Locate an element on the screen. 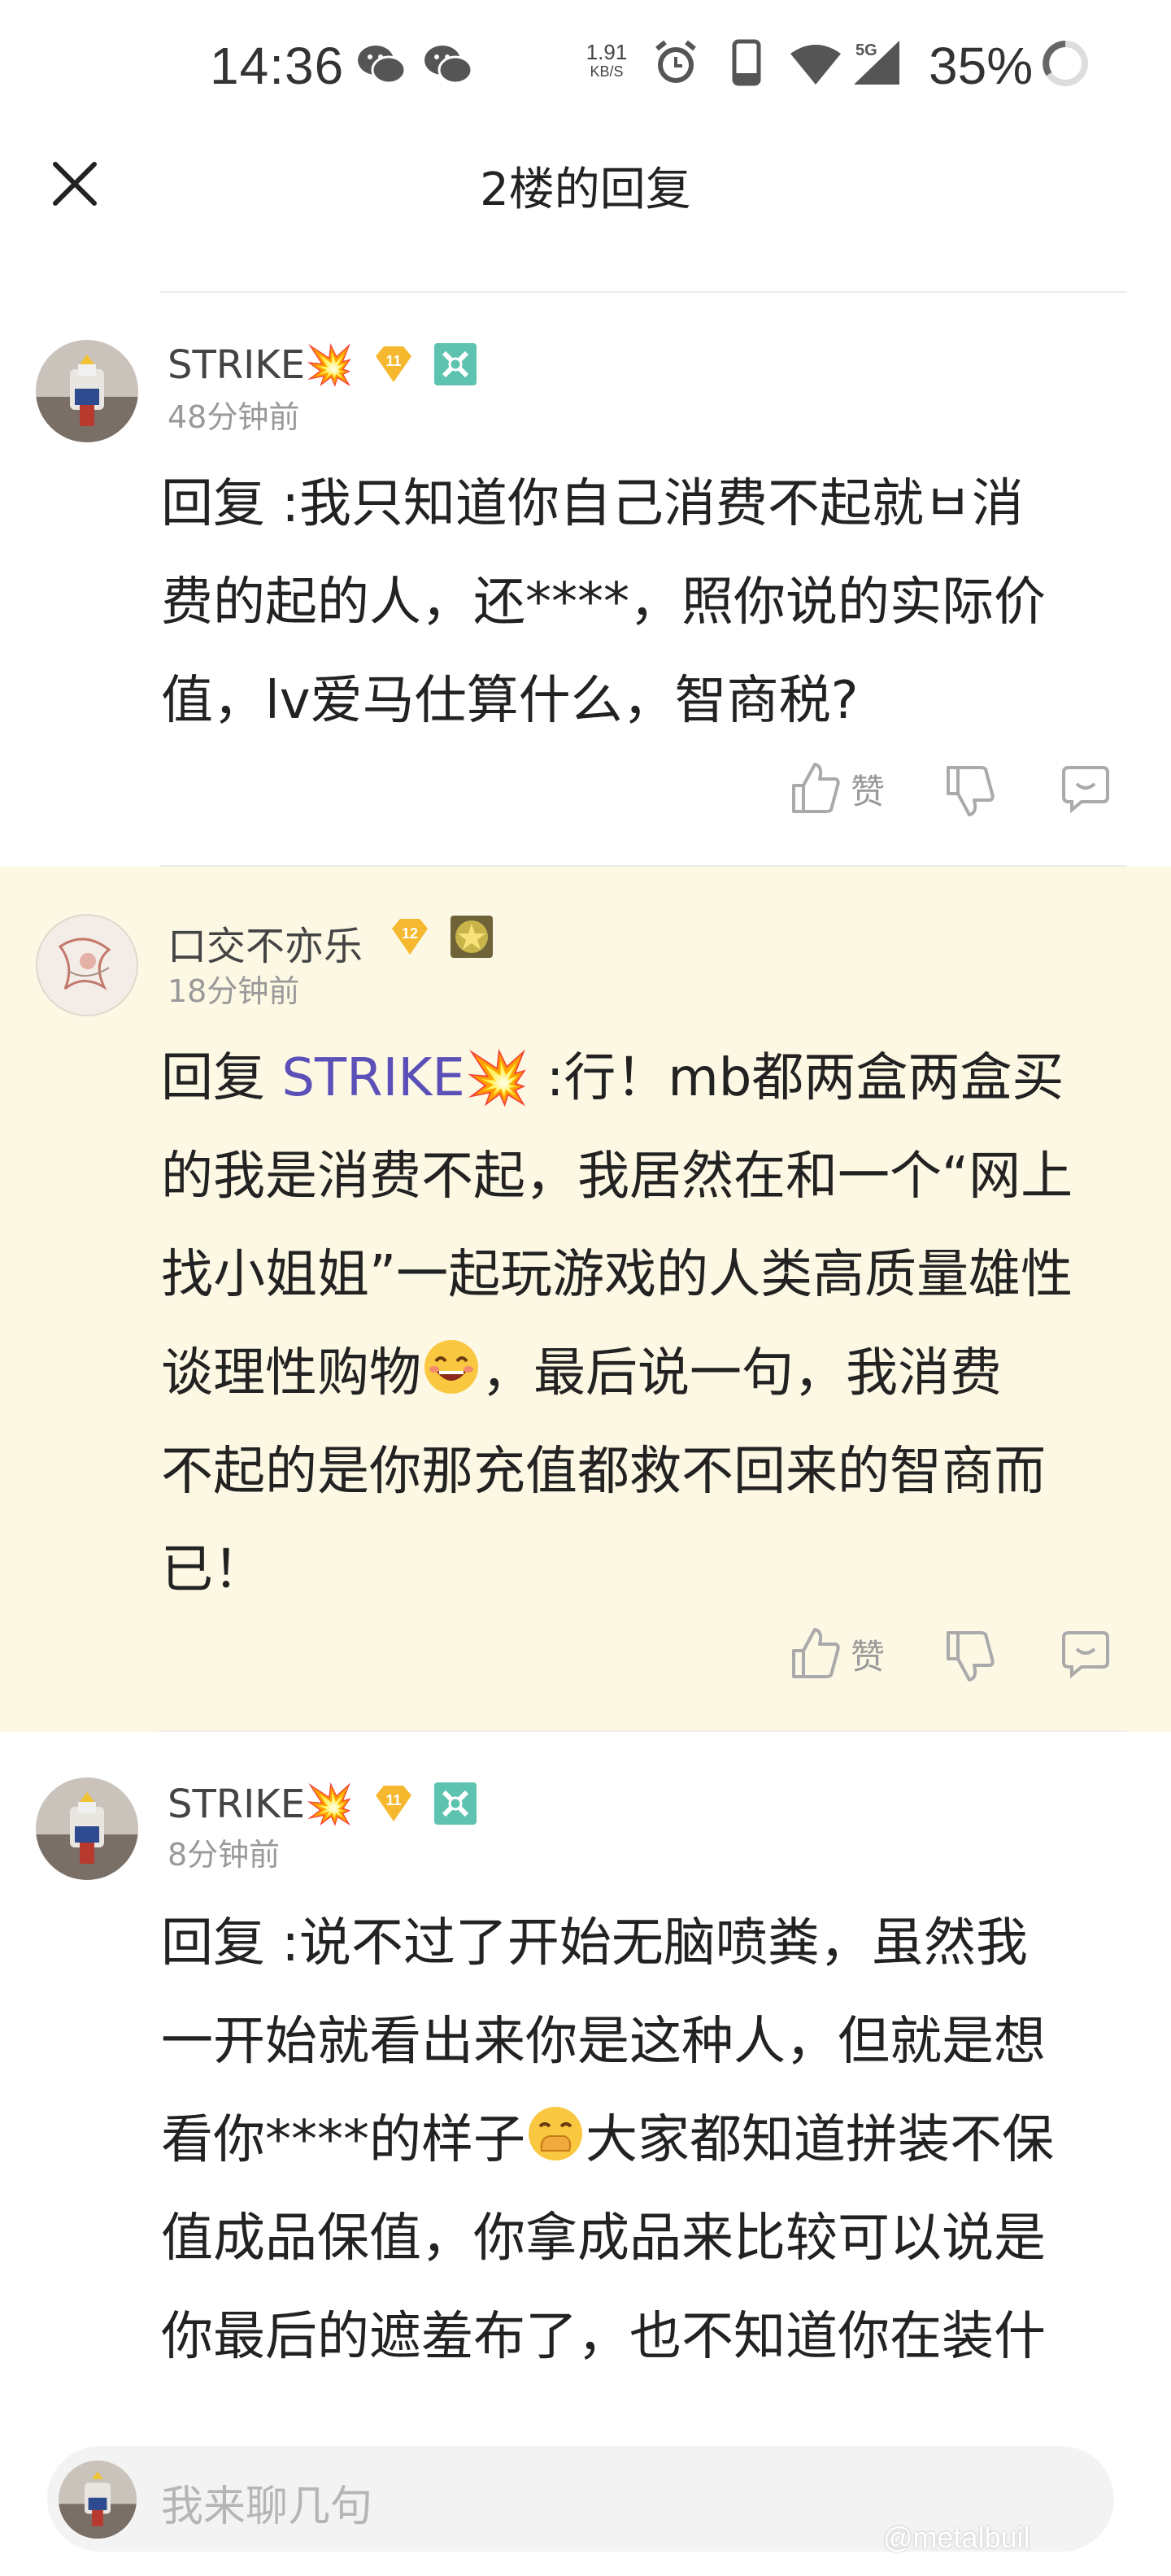 This screenshot has height=2576, width=1171. text-line: 费的起的人，还****，照你说的实际价 is located at coordinates (604, 602).